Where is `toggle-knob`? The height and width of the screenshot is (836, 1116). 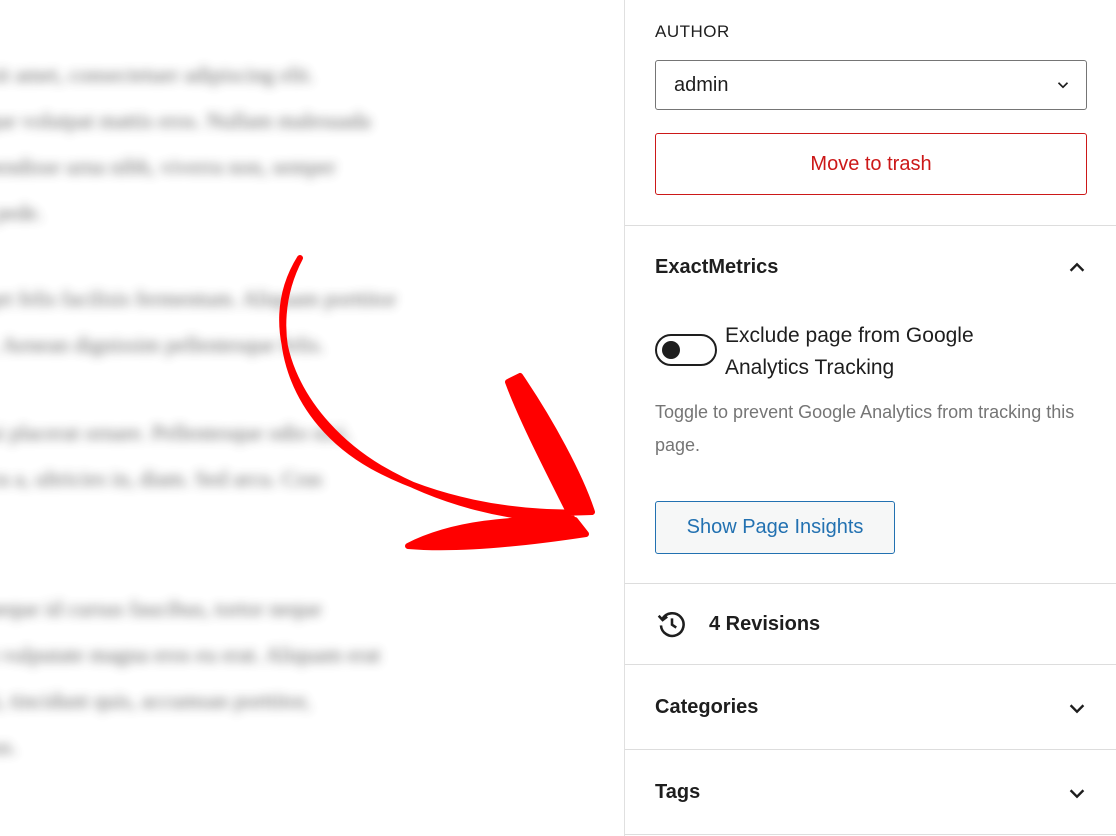
toggle-knob is located at coordinates (671, 350).